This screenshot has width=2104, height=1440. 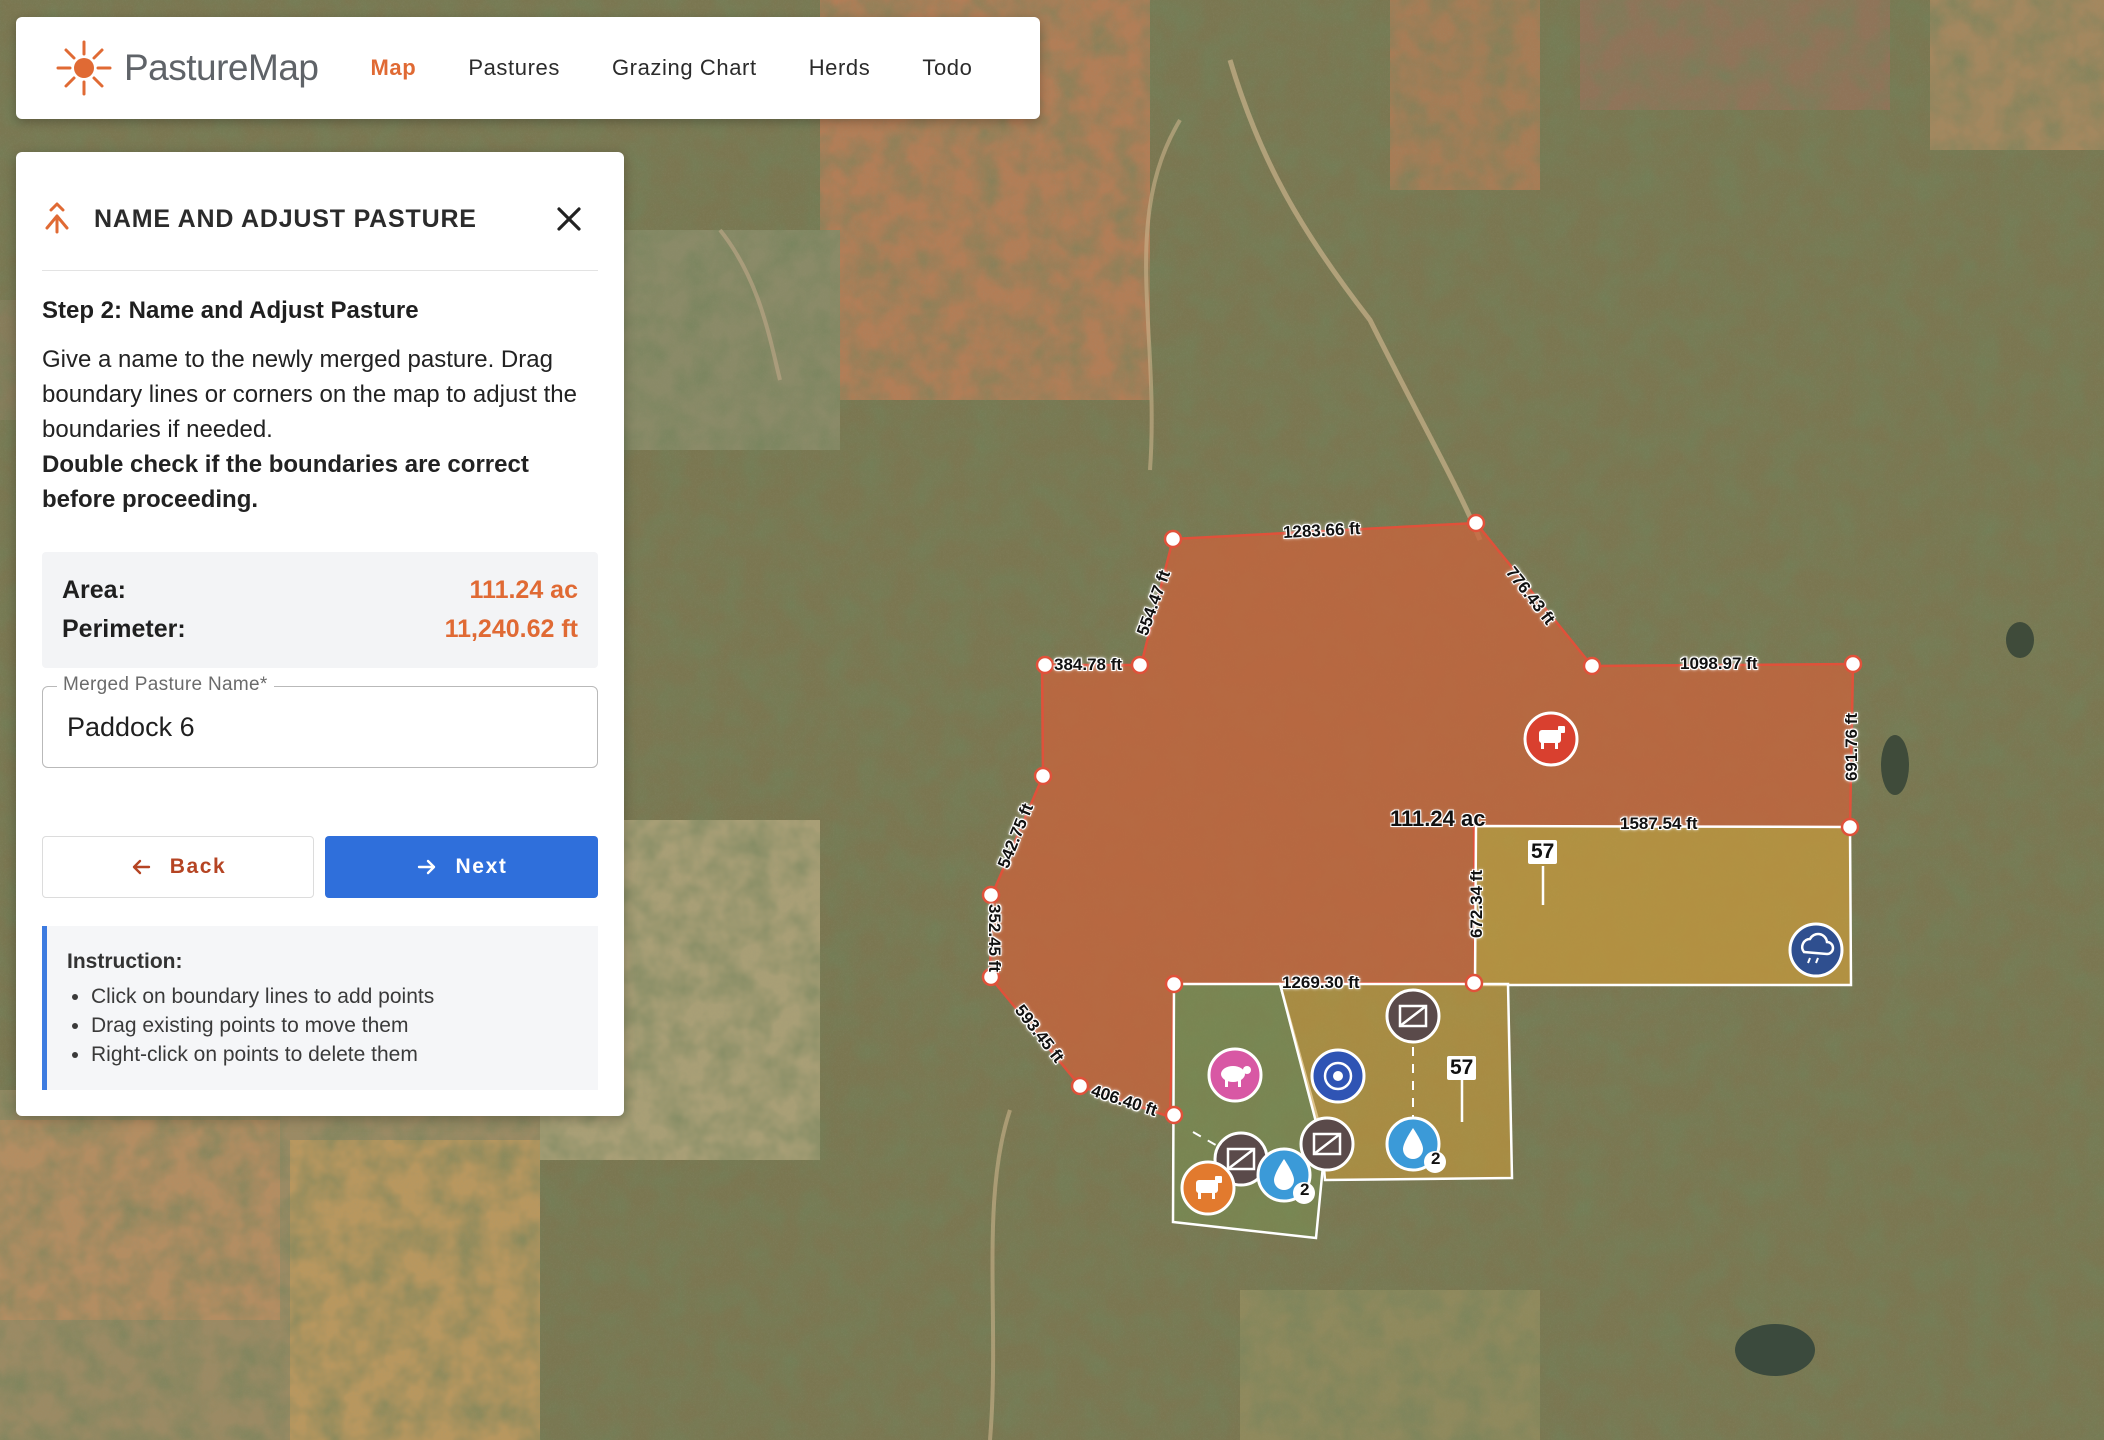 What do you see at coordinates (230, 310) in the screenshot?
I see `step-title: Step 2: Name and Adjust Pasture` at bounding box center [230, 310].